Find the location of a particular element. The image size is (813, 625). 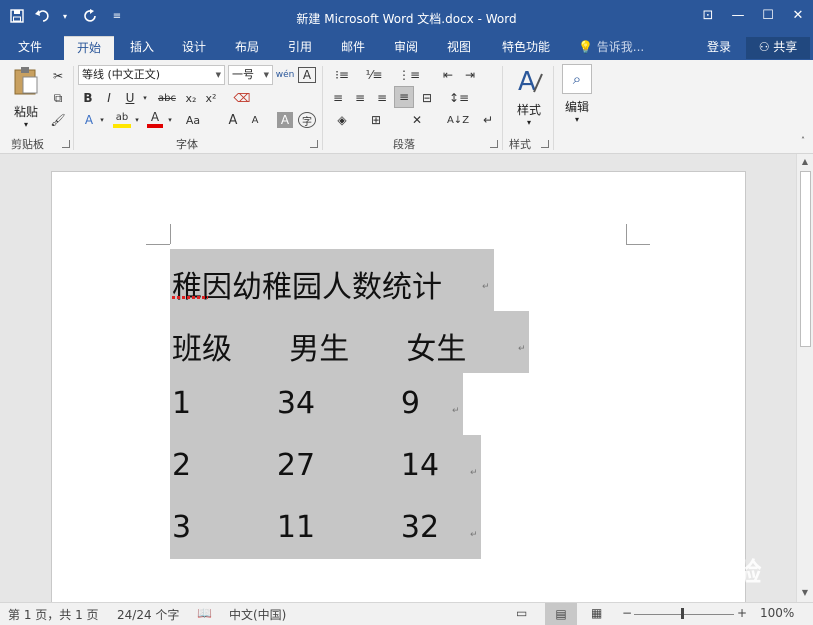

vertical-scrollbar: ▲ ▼ is located at coordinates (804, 378).